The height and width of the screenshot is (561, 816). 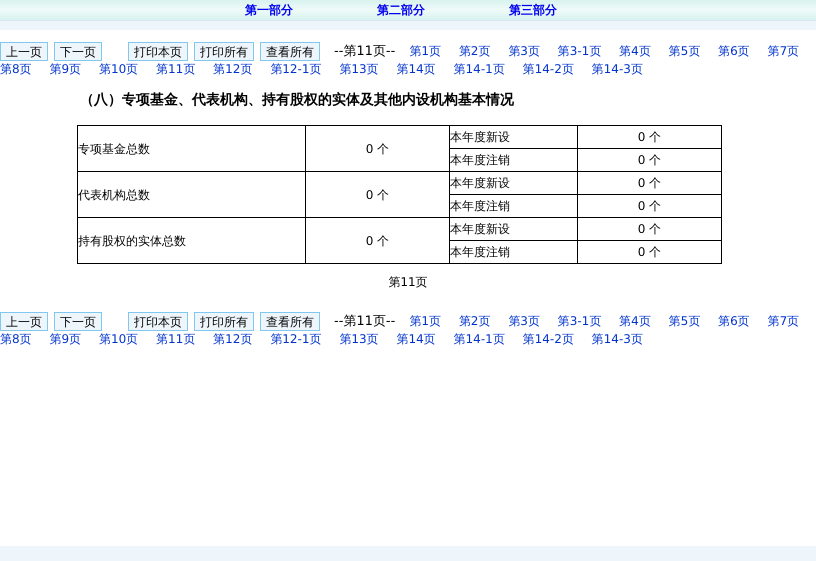 I want to click on page-number: 第11页, so click(x=408, y=282).